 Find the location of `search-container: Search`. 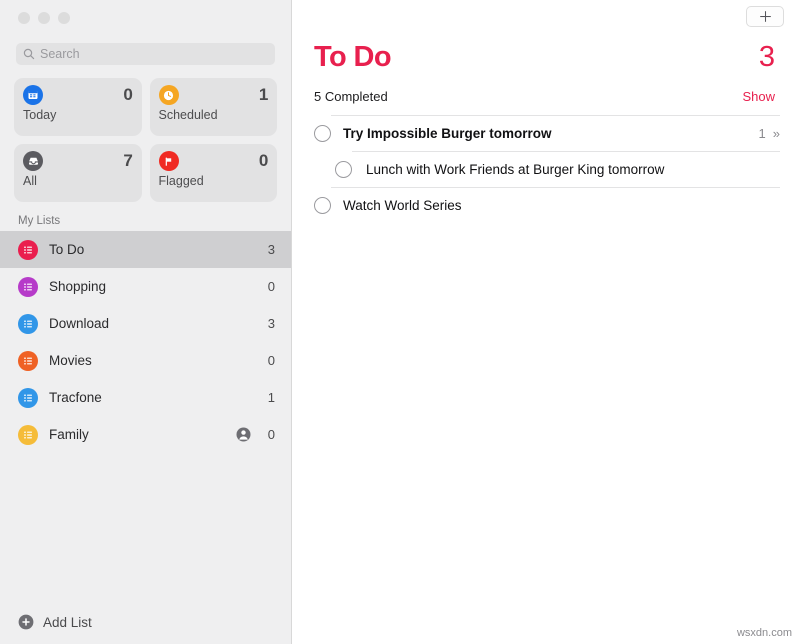

search-container: Search is located at coordinates (145, 54).